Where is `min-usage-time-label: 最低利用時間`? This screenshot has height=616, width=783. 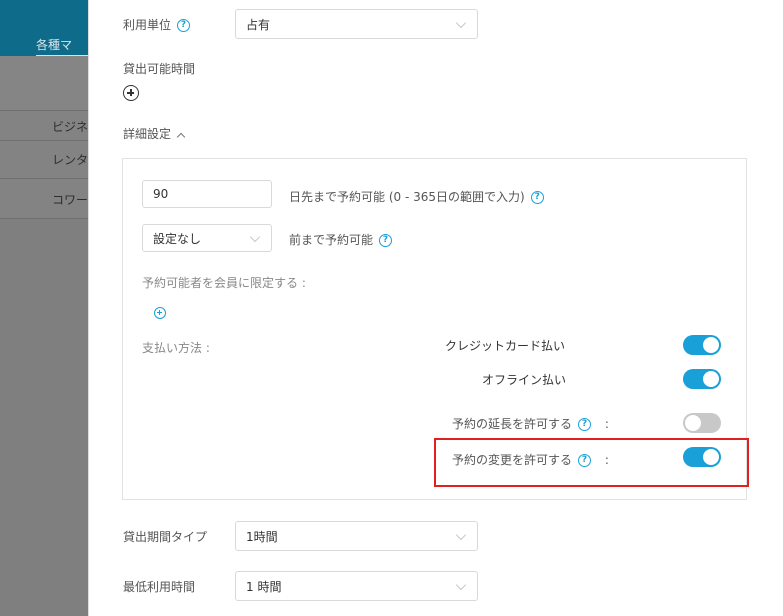
min-usage-time-label: 最低利用時間 is located at coordinates (159, 587).